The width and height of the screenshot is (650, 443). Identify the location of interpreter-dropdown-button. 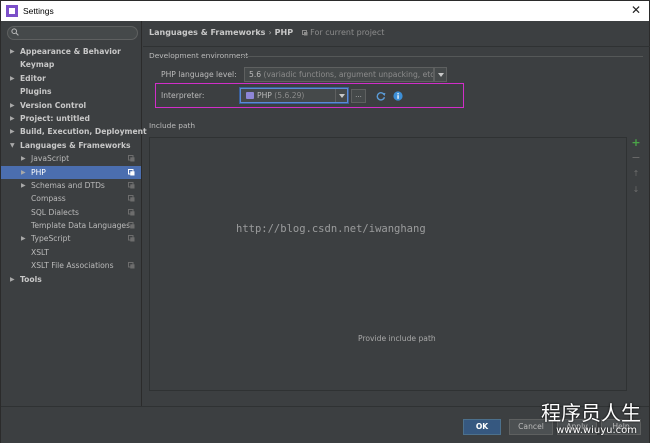
(341, 95).